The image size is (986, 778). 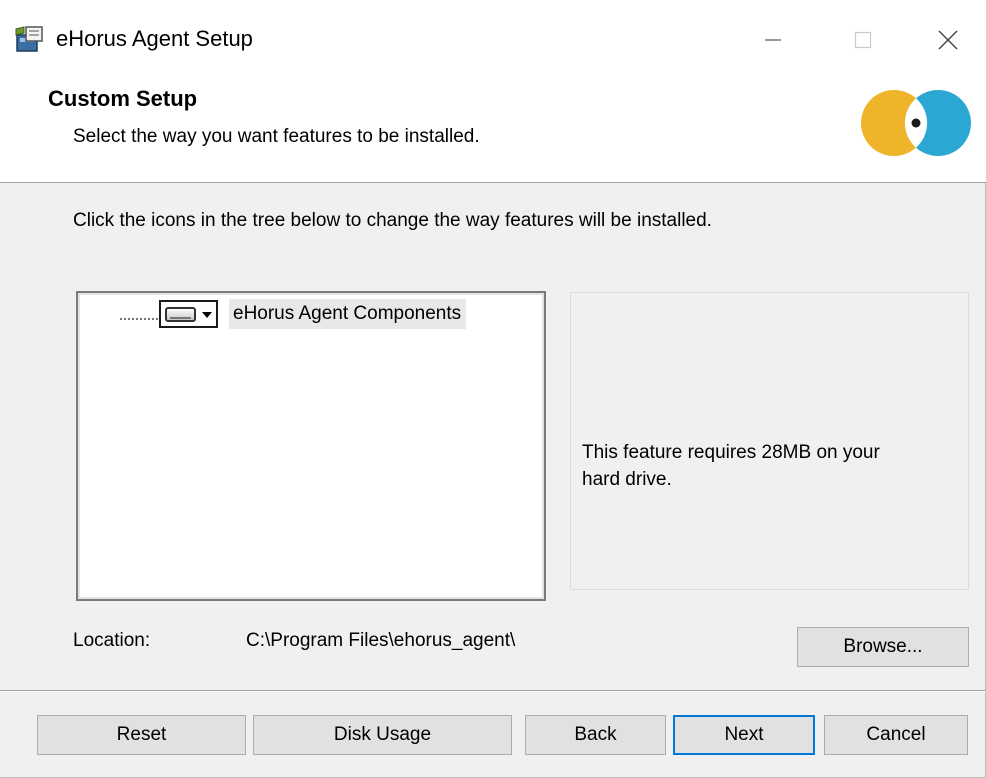 What do you see at coordinates (29, 39) in the screenshot?
I see `installer-icon` at bounding box center [29, 39].